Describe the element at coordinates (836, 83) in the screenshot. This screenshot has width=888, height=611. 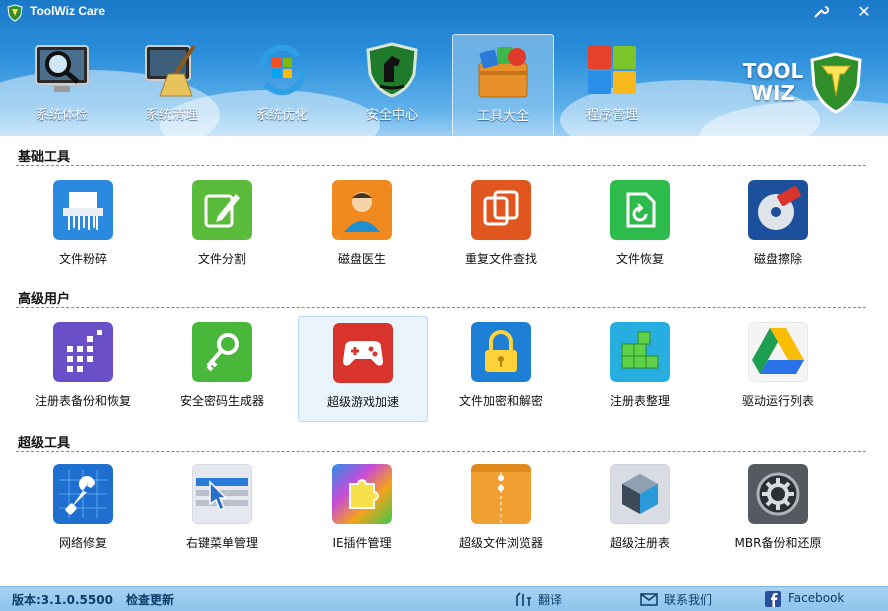
I see `logo-shield-icon` at that location.